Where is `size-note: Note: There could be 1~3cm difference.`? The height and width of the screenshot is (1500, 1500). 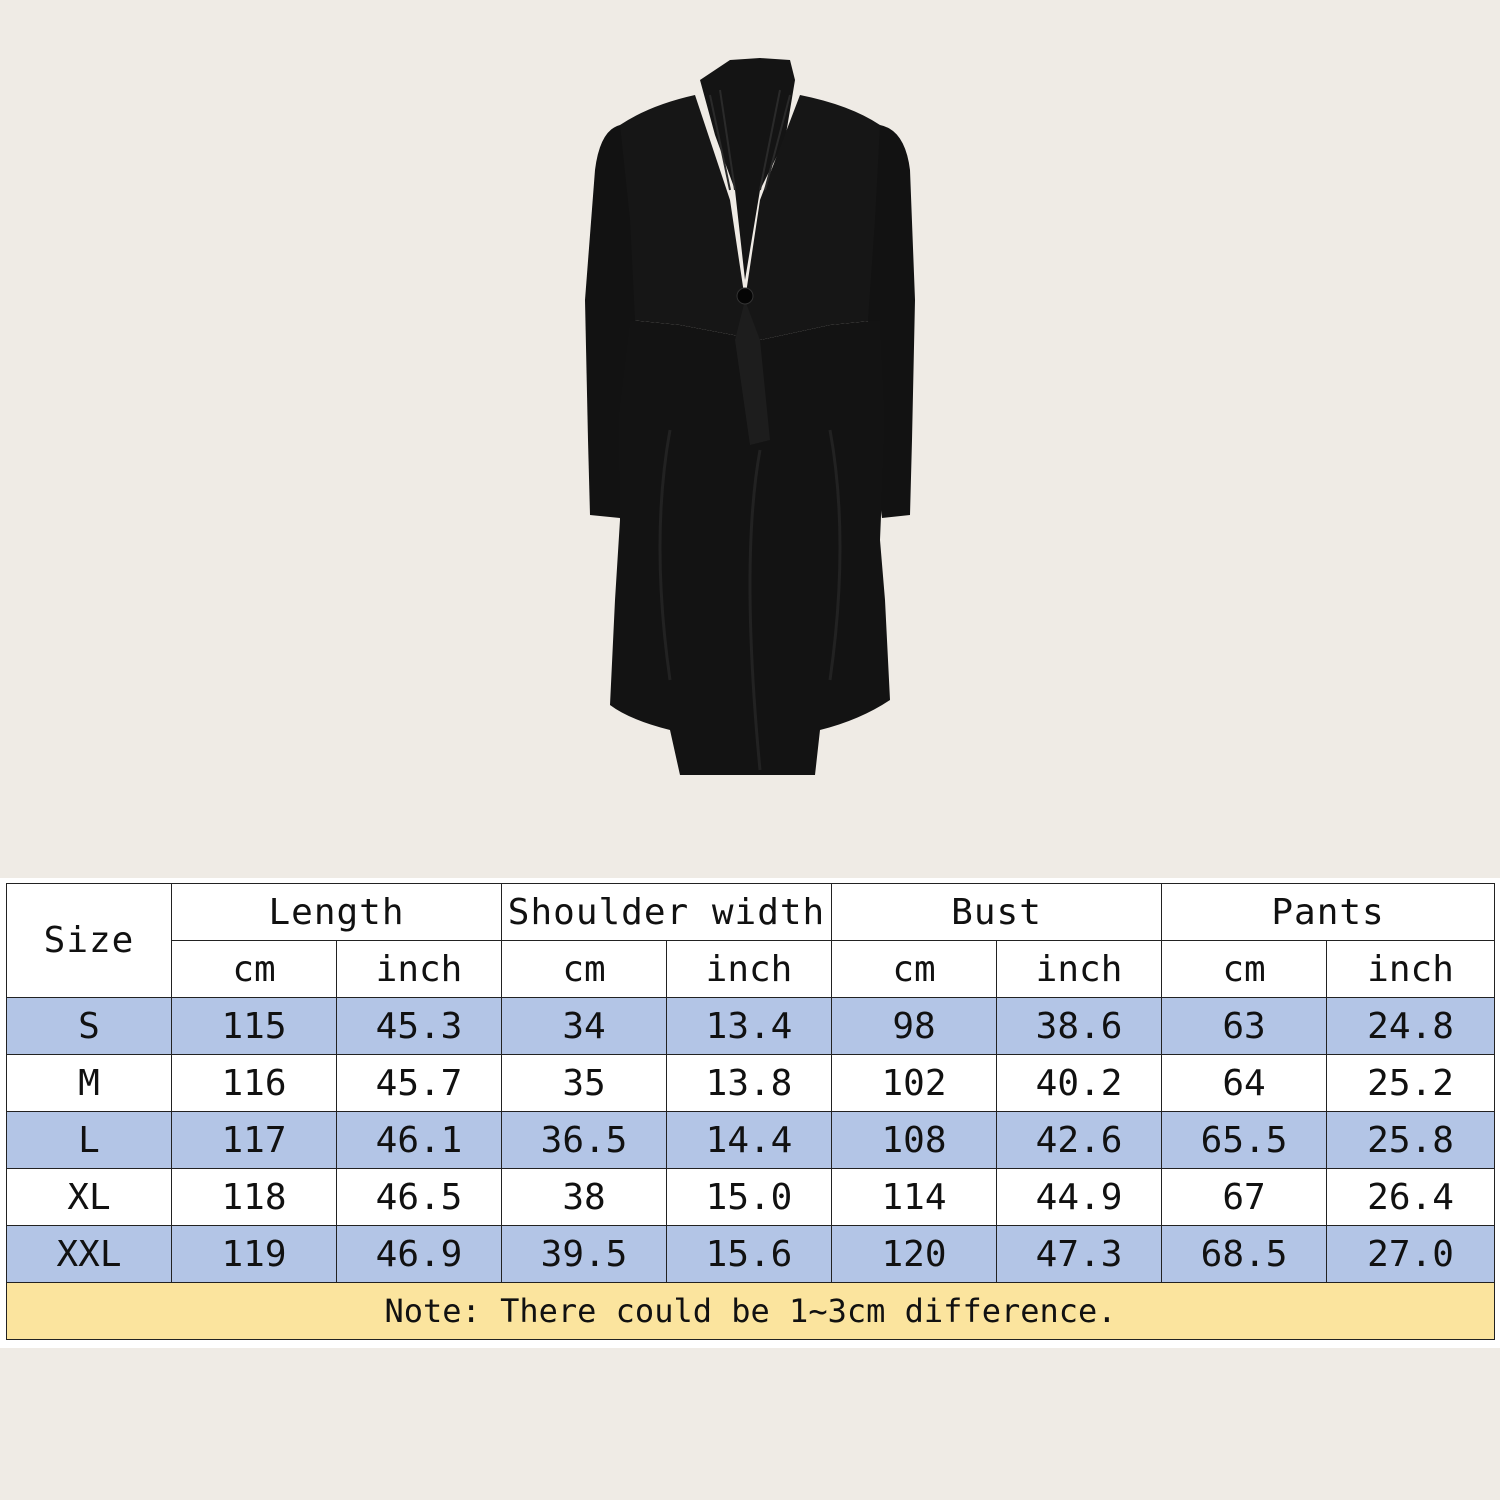 size-note: Note: There could be 1~3cm difference. is located at coordinates (750, 1311).